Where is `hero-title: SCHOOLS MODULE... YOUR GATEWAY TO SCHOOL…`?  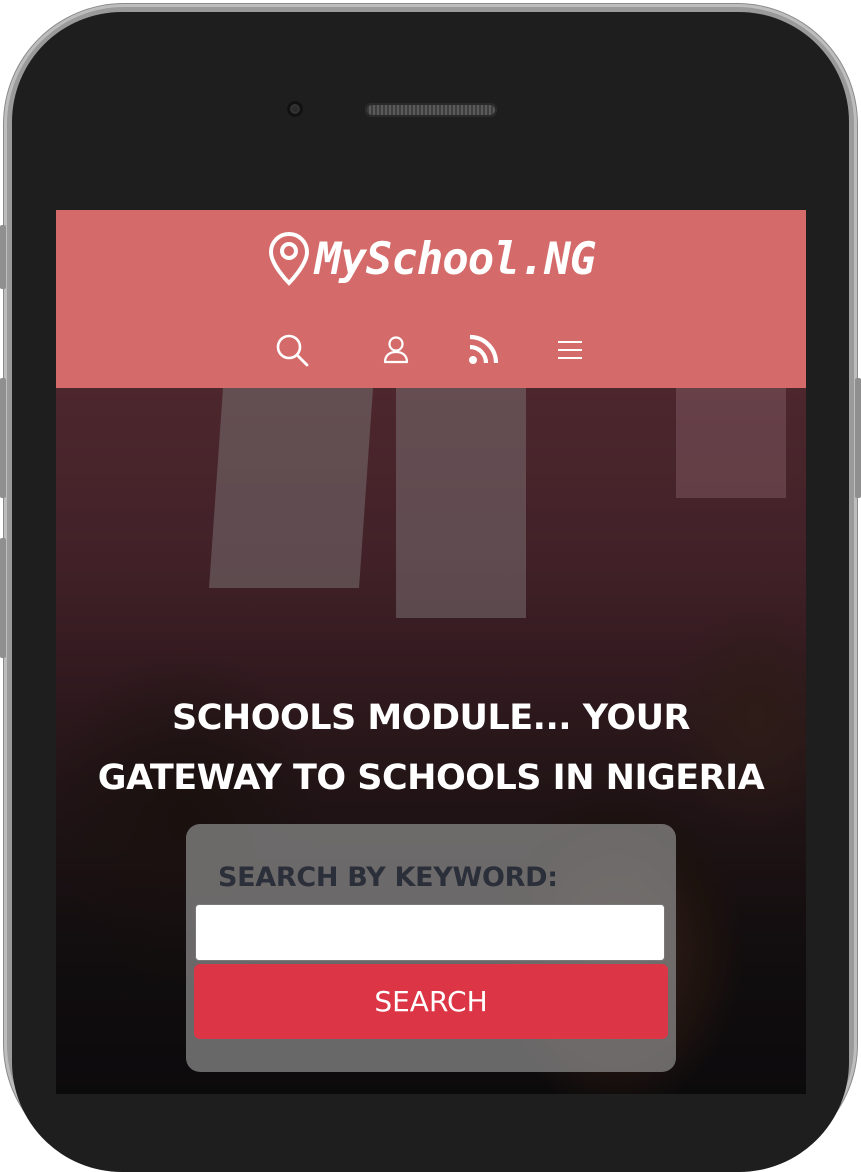
hero-title: SCHOOLS MODULE... YOUR GATEWAY TO SCHOOL… is located at coordinates (431, 748).